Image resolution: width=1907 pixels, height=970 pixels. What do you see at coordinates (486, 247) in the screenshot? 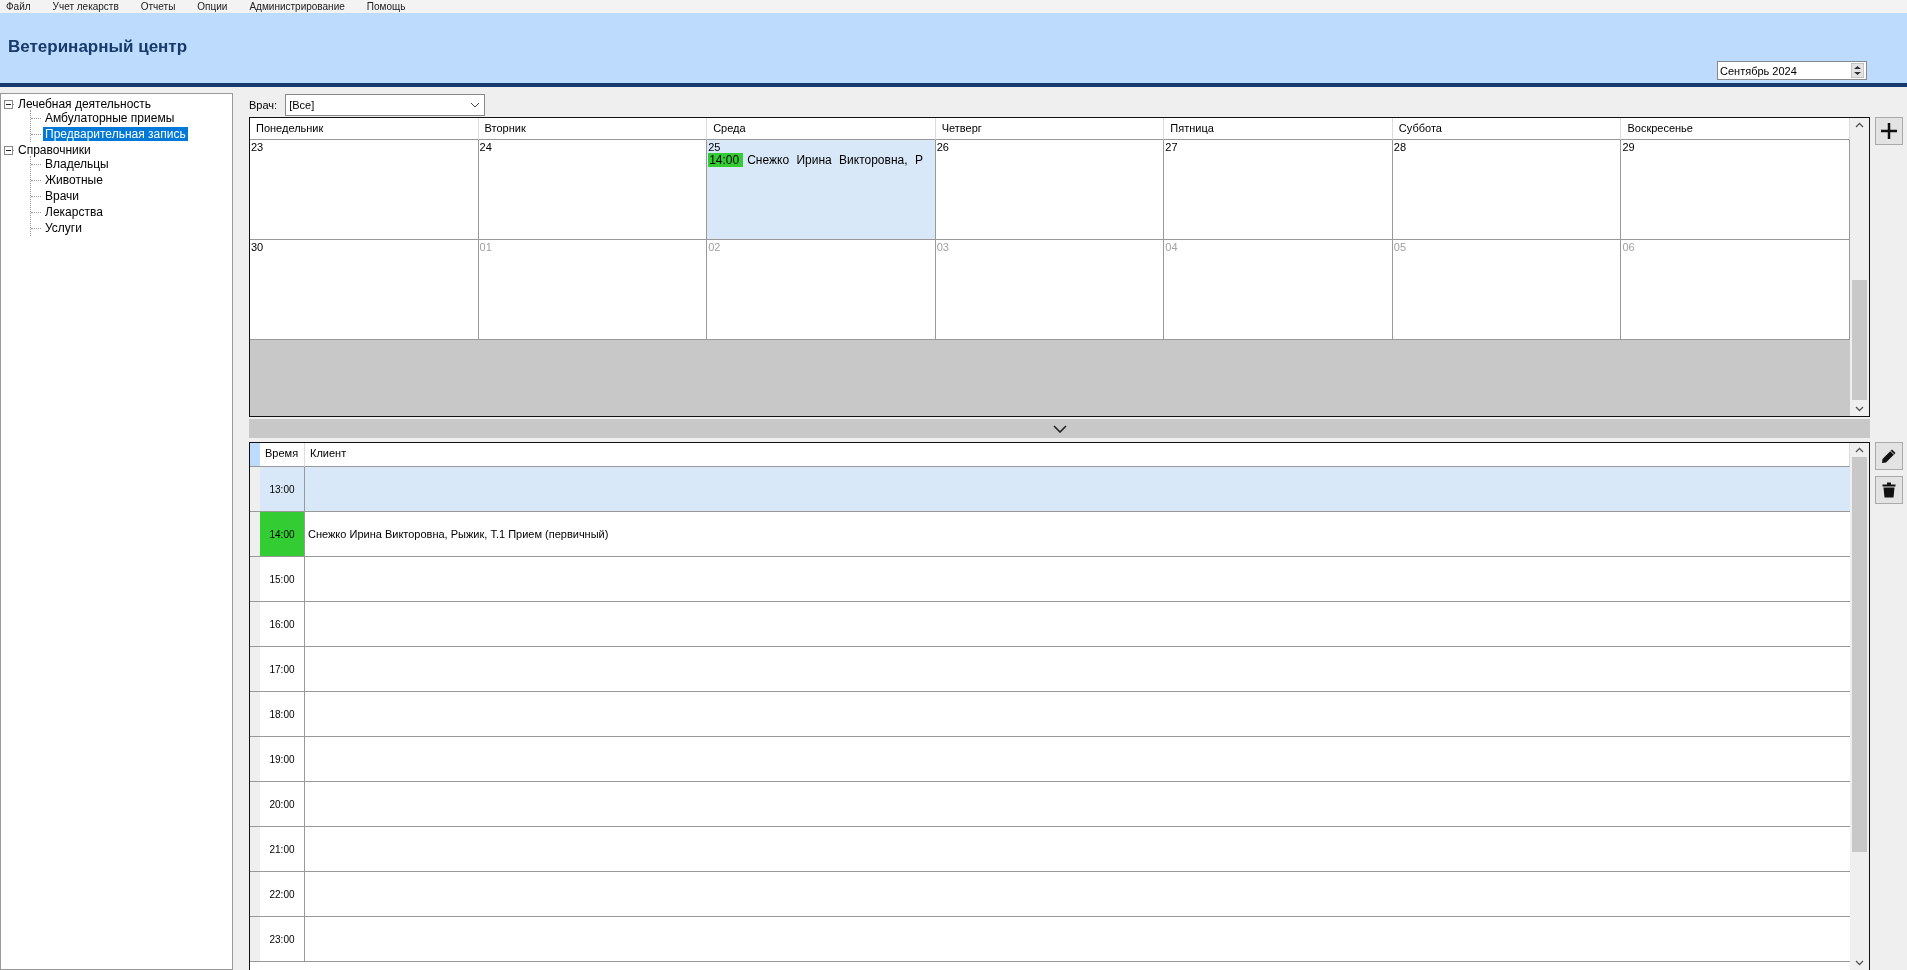
I see `day-number: 01` at bounding box center [486, 247].